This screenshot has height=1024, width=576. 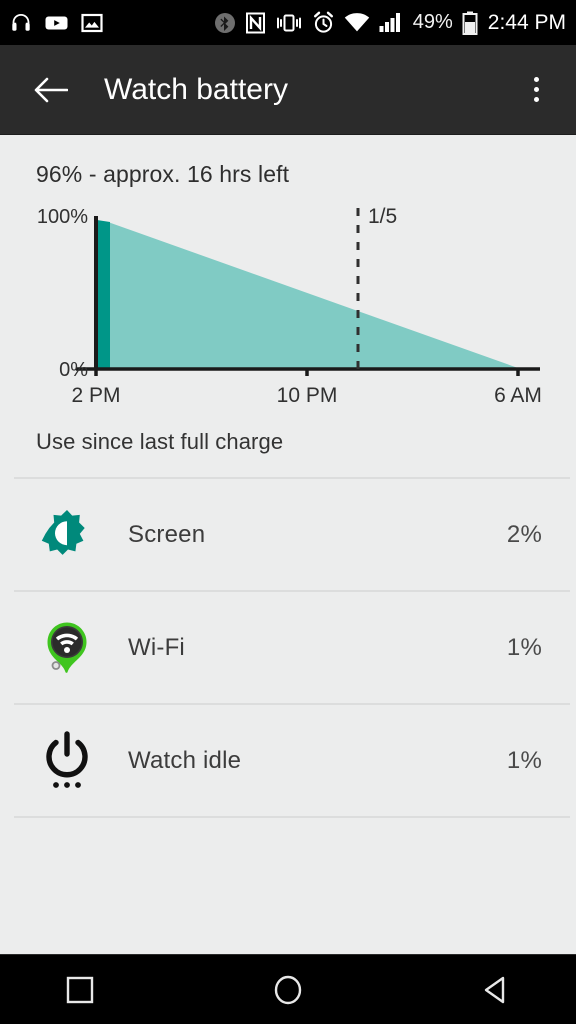 I want to click on home-circle-icon, so click(x=288, y=990).